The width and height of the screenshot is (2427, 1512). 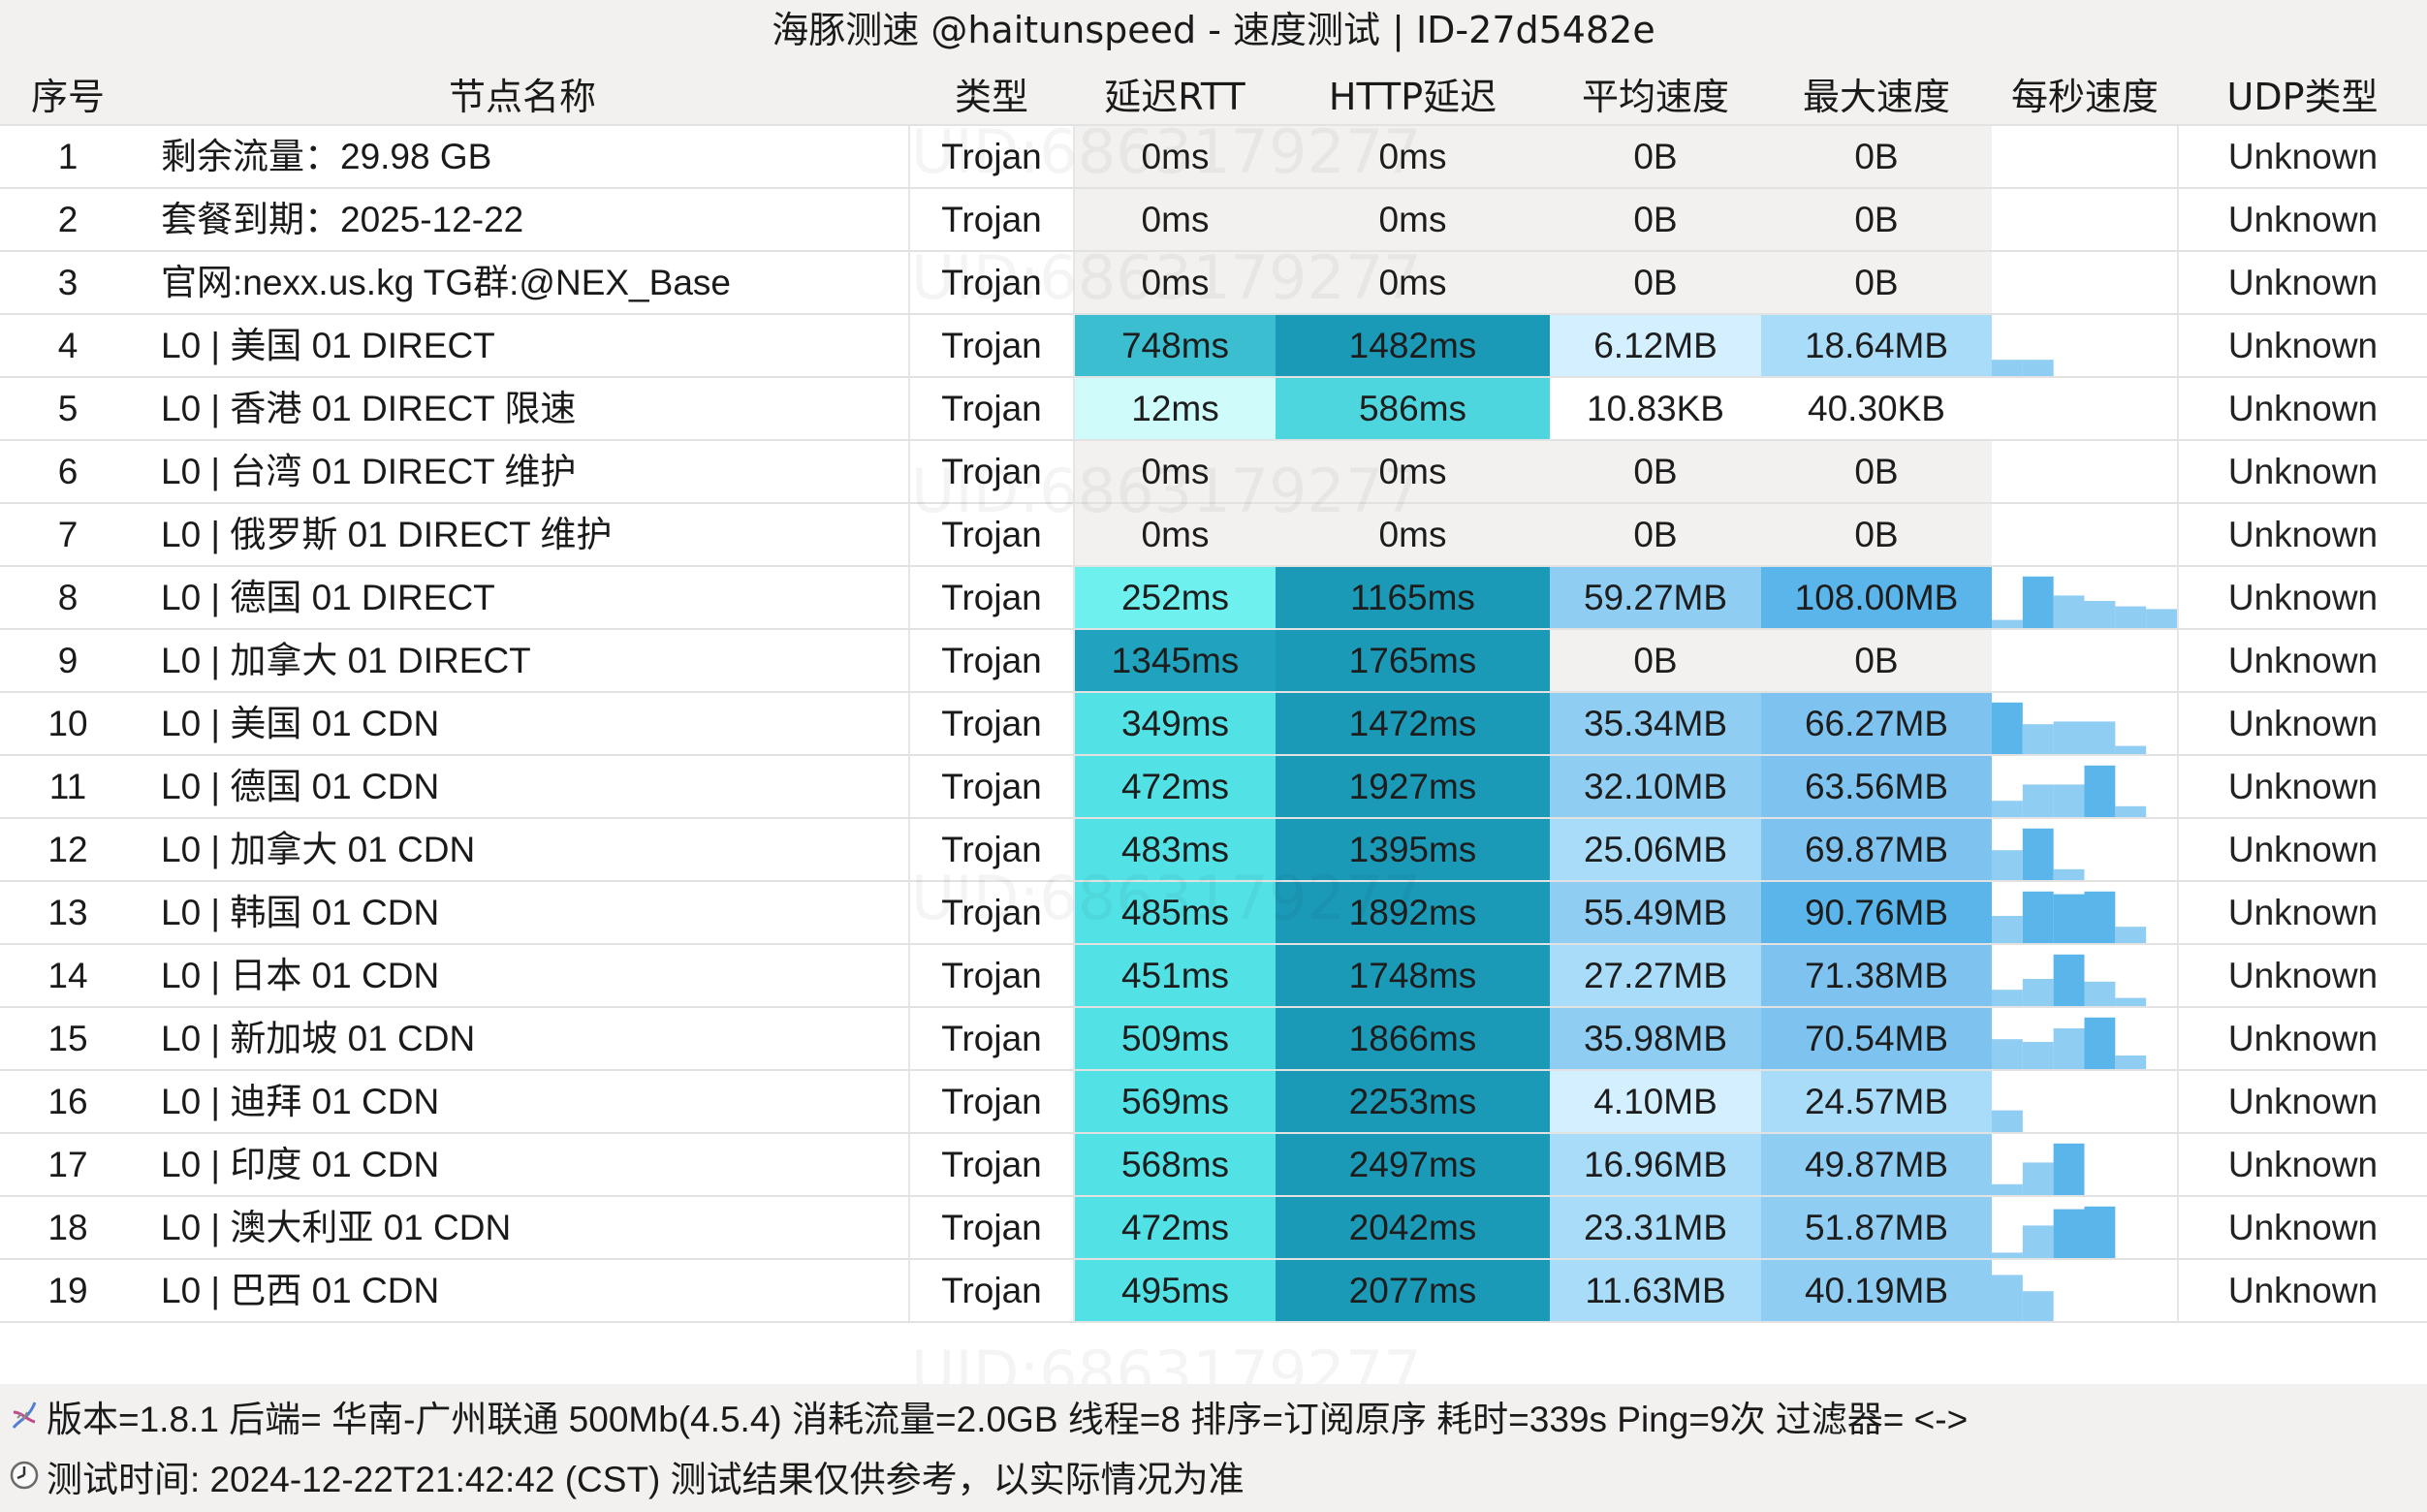 What do you see at coordinates (68, 1102) in the screenshot?
I see `cell-index: 16` at bounding box center [68, 1102].